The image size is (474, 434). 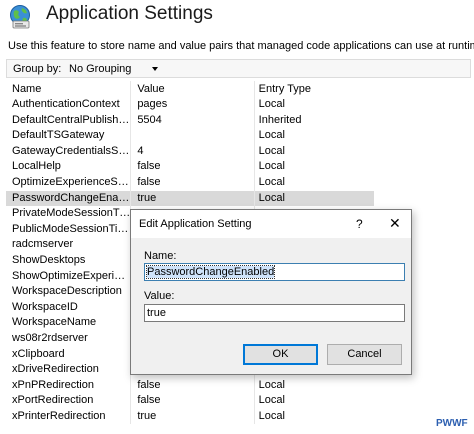 What do you see at coordinates (54, 322) in the screenshot?
I see `cell-name: WorkspaceName` at bounding box center [54, 322].